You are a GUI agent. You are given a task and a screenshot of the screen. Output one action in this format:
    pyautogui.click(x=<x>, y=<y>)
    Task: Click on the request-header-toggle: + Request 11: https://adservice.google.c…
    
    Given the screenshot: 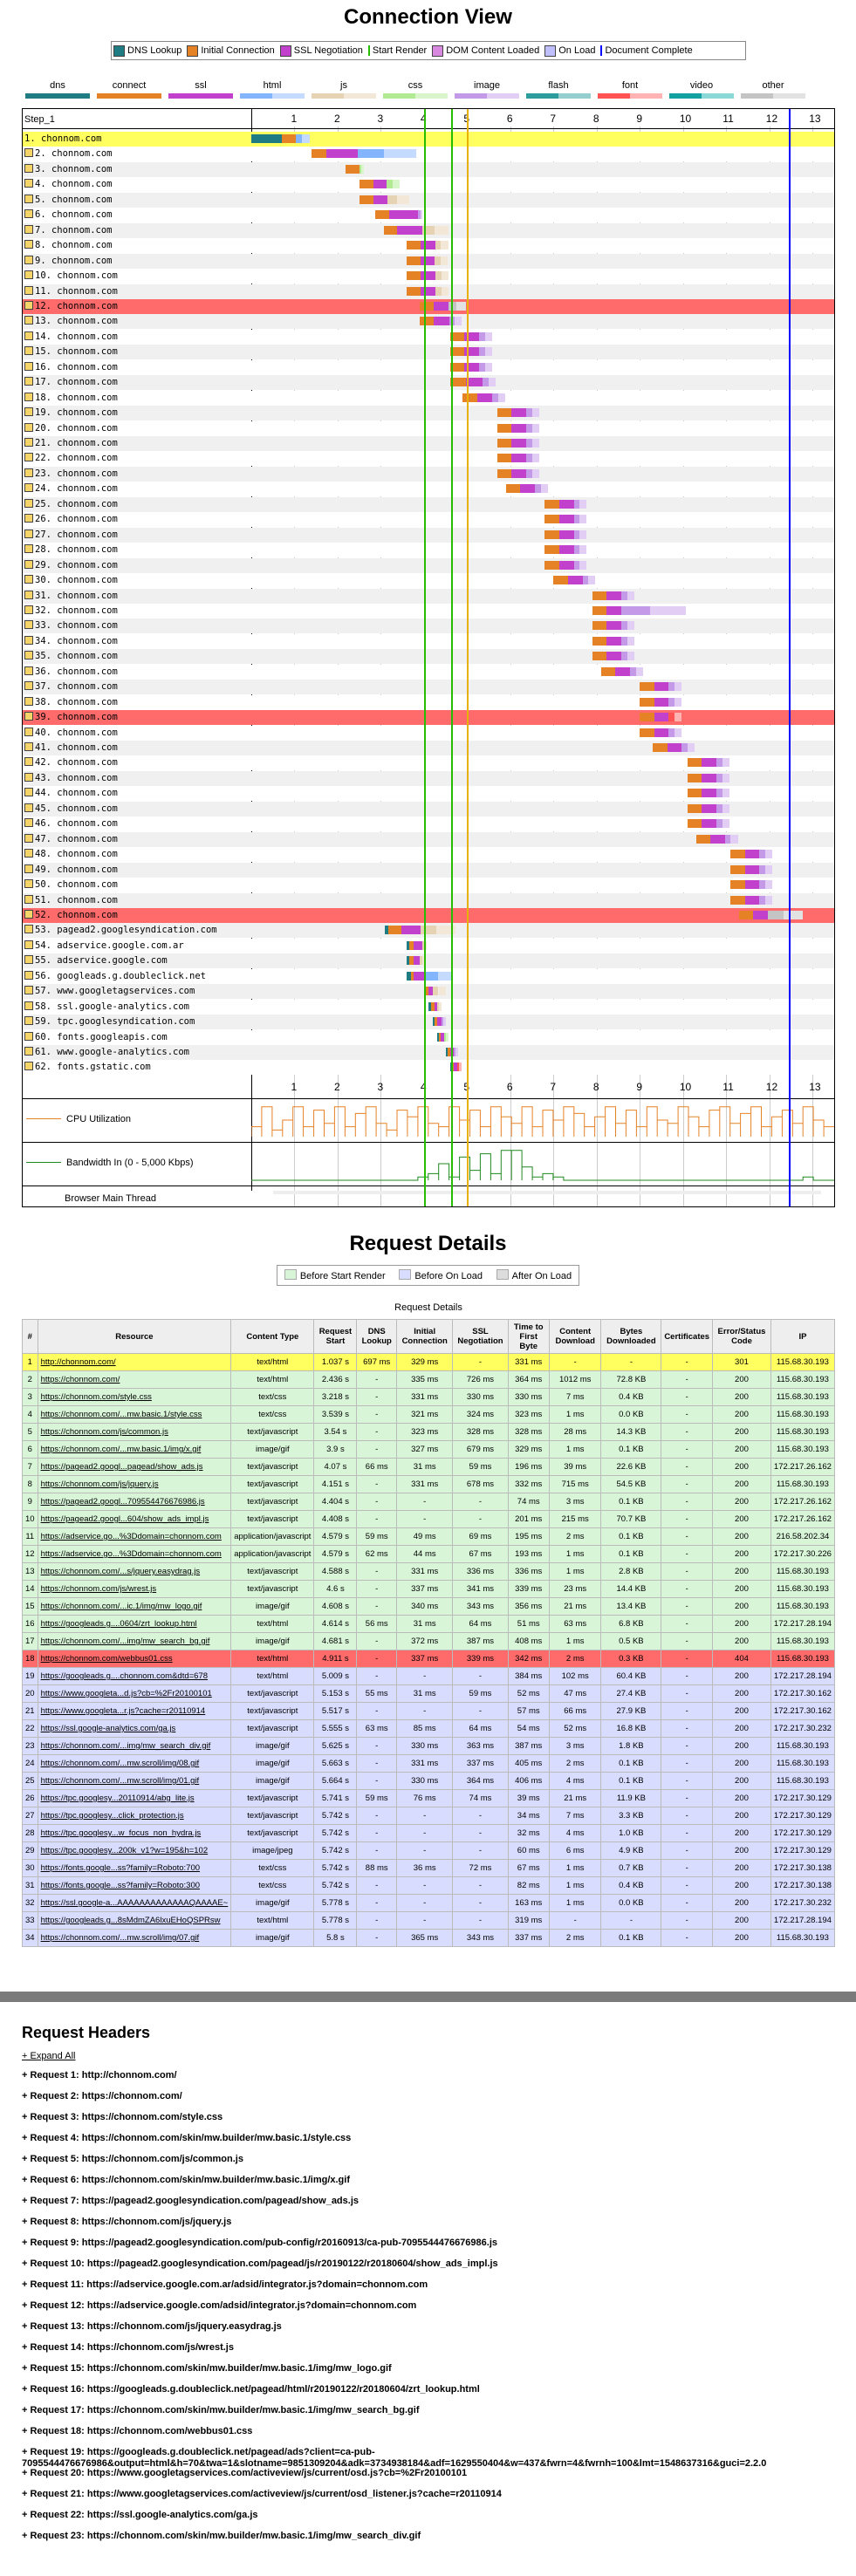 What is the action you would take?
    pyautogui.click(x=432, y=2289)
    